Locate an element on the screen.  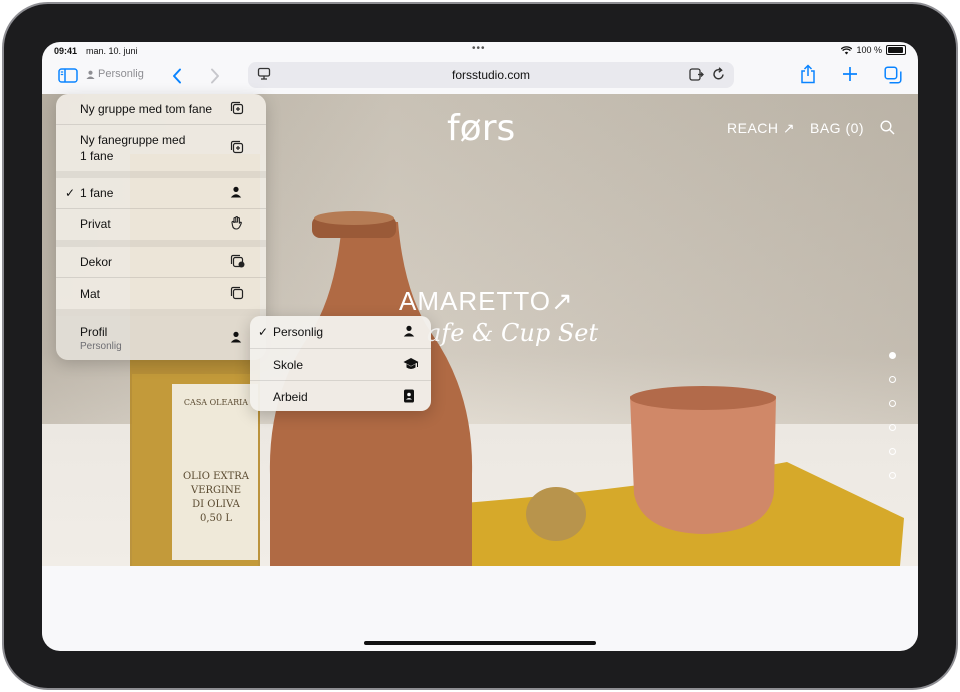
site-logo: førs is located at coordinates (481, 128).